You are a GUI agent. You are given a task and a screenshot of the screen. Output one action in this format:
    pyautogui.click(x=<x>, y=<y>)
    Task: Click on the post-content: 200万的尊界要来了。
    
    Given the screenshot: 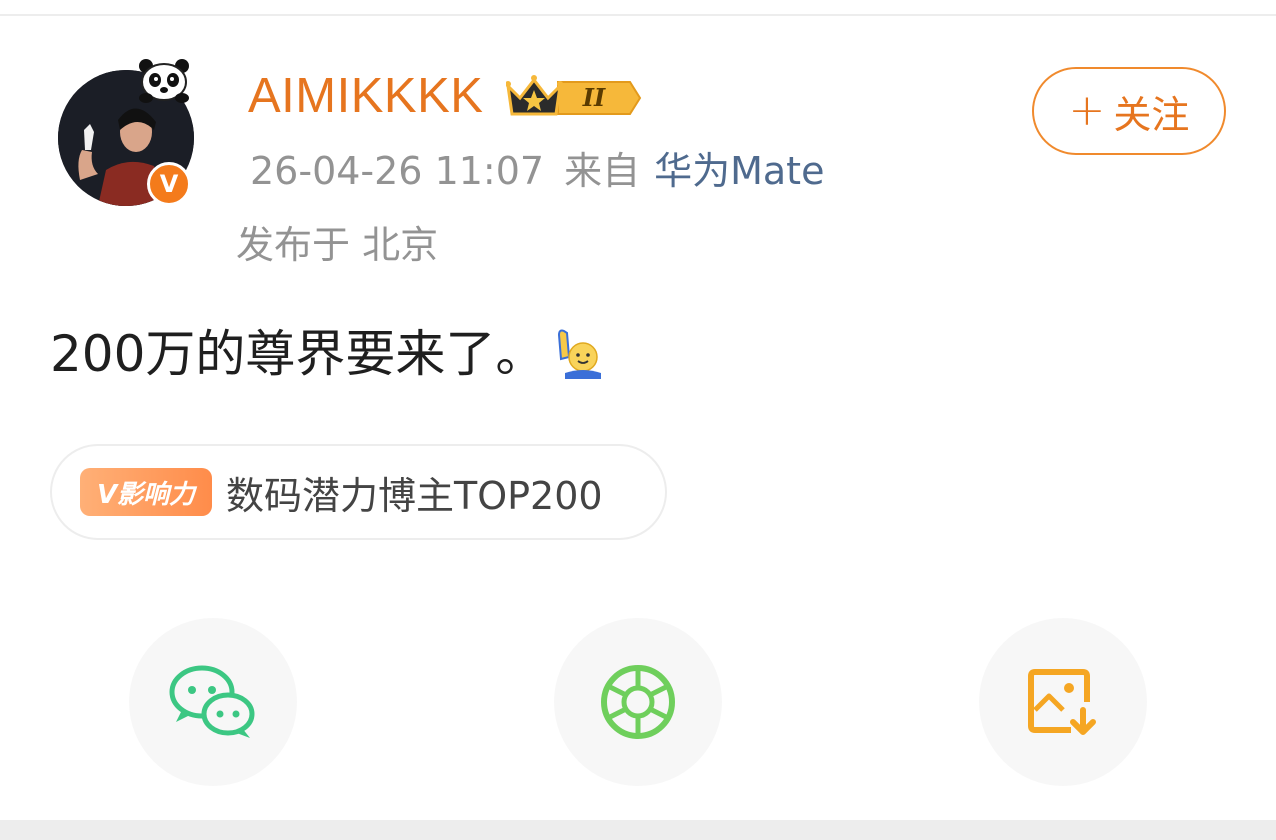 What is the action you would take?
    pyautogui.click(x=326, y=354)
    